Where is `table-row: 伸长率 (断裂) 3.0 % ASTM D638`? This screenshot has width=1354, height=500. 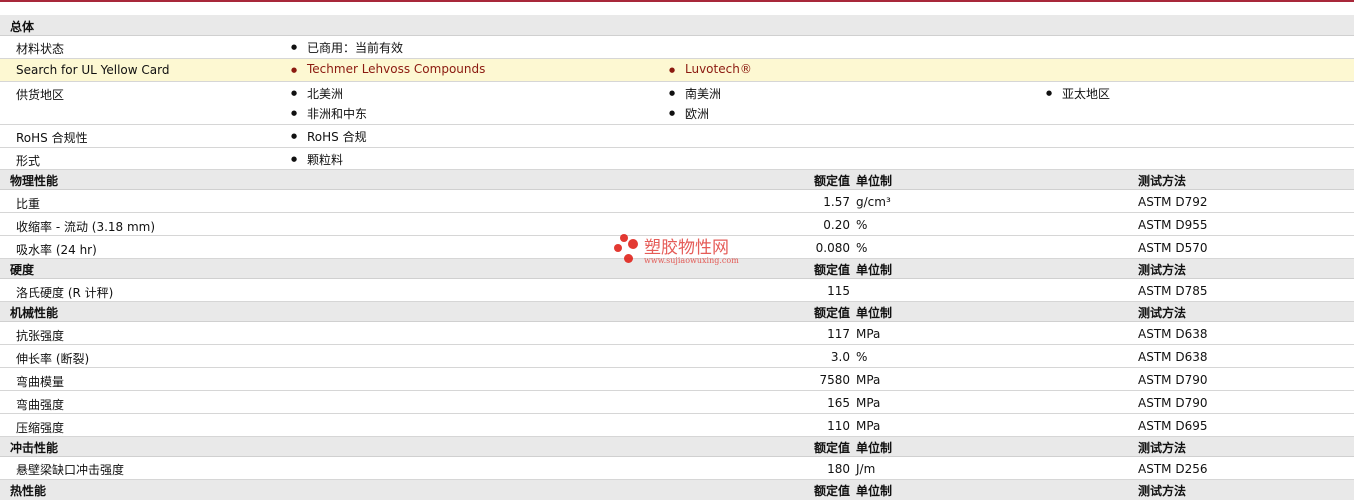 table-row: 伸长率 (断裂) 3.0 % ASTM D638 is located at coordinates (677, 356).